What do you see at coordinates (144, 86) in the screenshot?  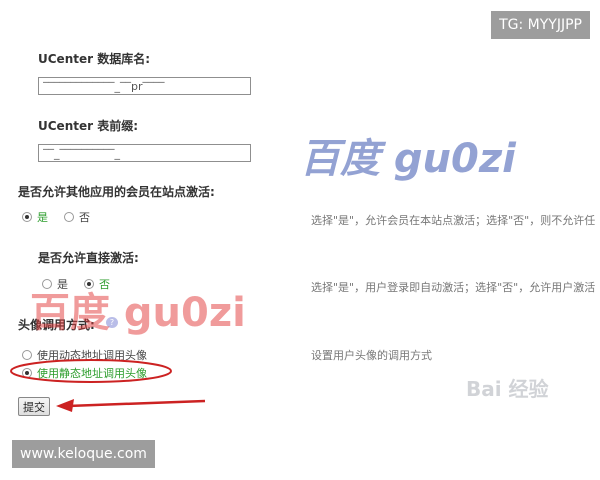 I see `db-name-input` at bounding box center [144, 86].